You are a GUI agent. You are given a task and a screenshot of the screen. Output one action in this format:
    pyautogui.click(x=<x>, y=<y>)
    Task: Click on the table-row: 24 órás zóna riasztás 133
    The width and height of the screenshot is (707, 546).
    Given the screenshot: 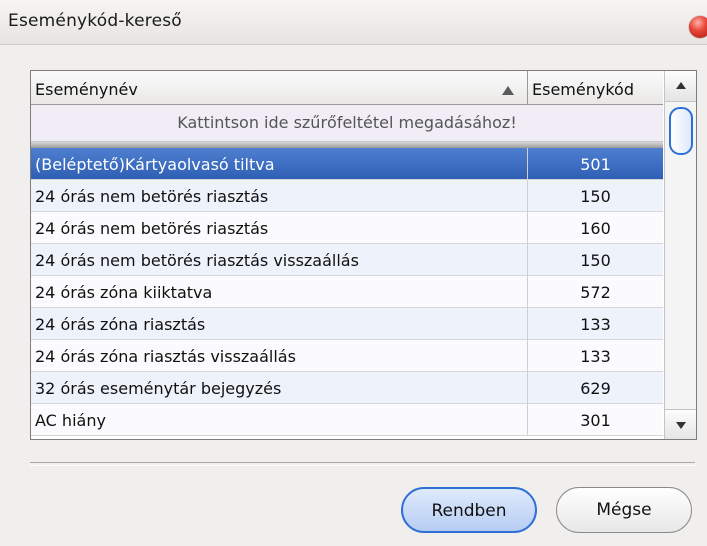 What is the action you would take?
    pyautogui.click(x=347, y=324)
    